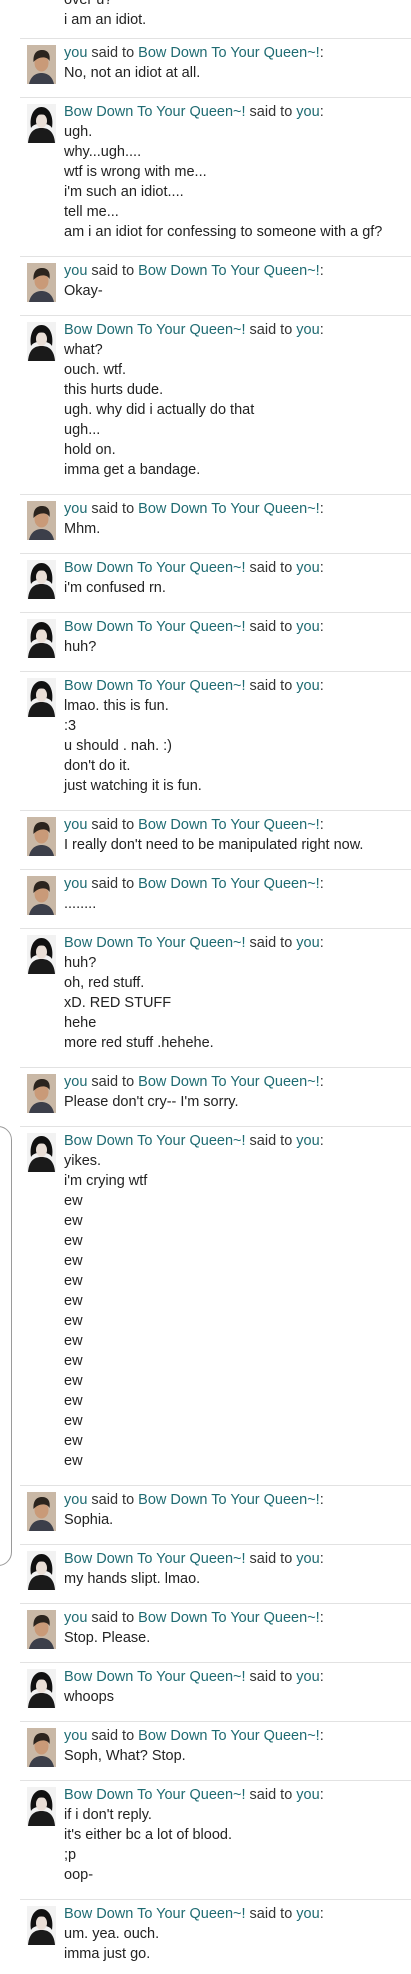  Describe the element at coordinates (82, 529) in the screenshot. I see `message-body: Mhm.` at that location.